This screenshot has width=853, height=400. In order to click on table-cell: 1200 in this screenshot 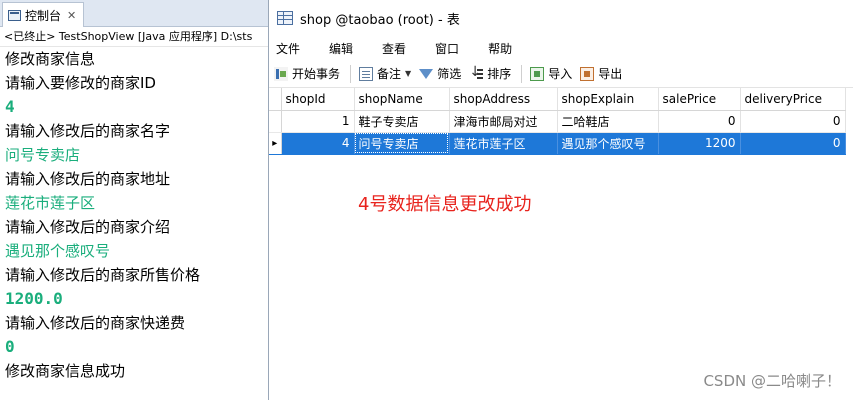, I will do `click(699, 143)`.